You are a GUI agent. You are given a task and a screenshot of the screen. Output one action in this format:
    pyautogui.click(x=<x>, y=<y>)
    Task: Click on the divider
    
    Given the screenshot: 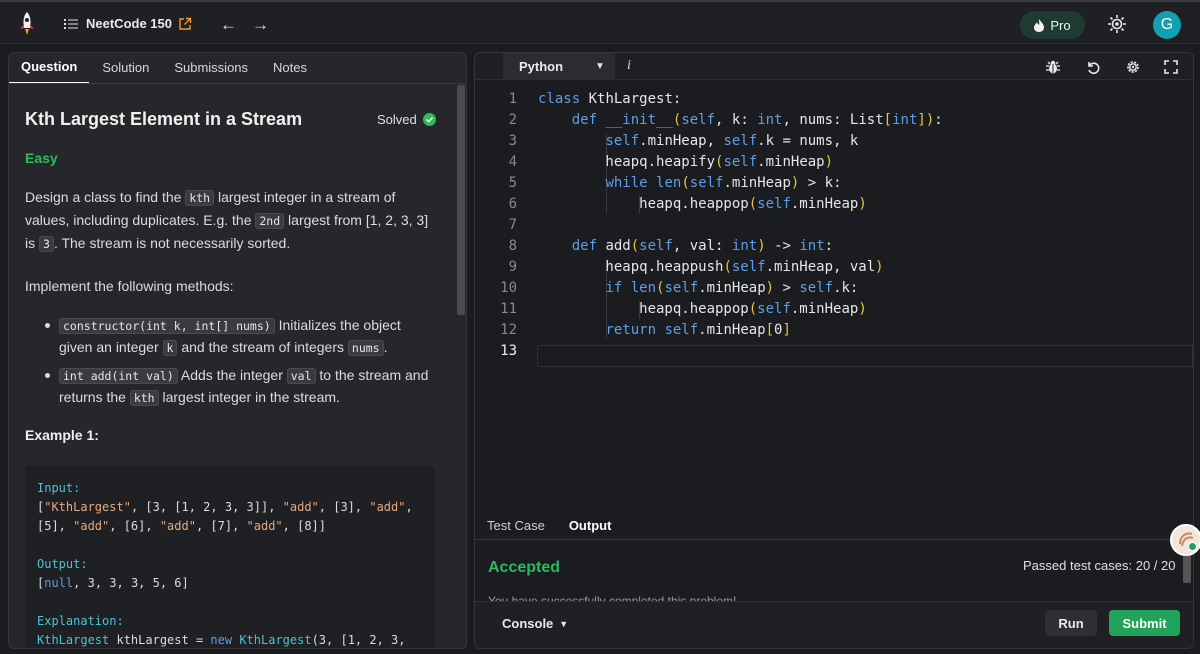 What is the action you would take?
    pyautogui.click(x=834, y=539)
    